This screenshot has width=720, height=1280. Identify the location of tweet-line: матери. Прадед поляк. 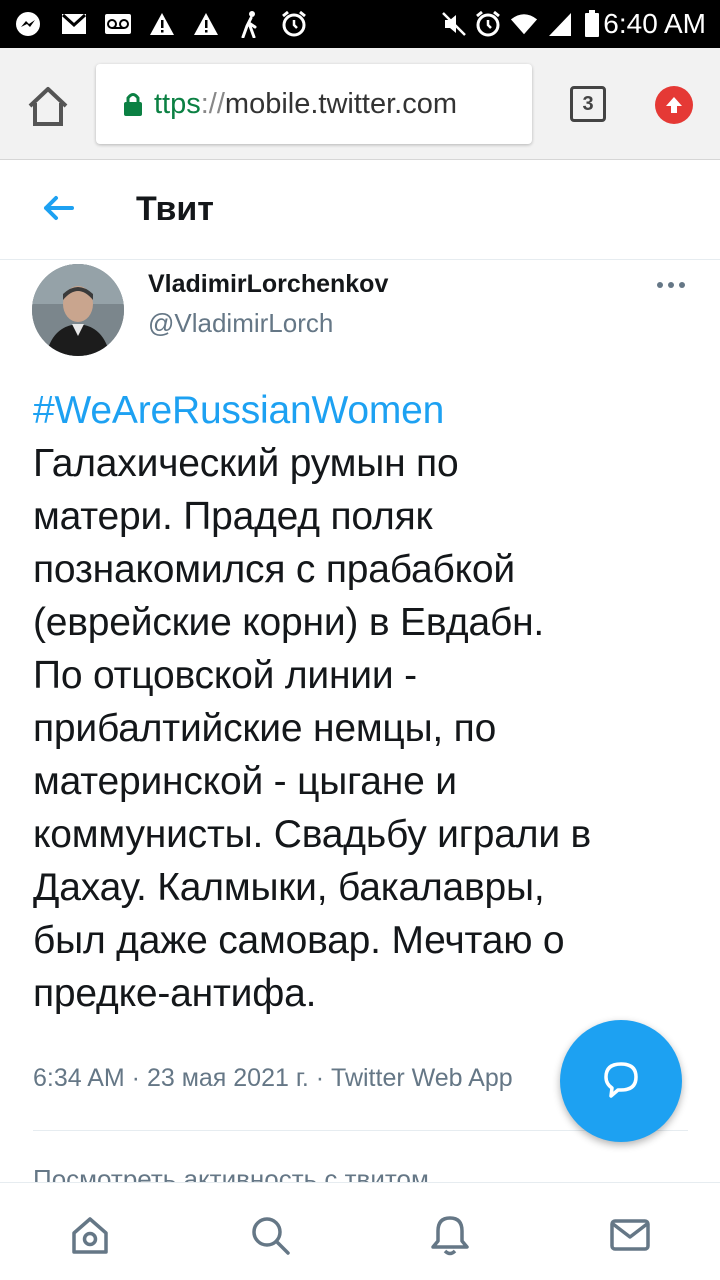
(233, 516).